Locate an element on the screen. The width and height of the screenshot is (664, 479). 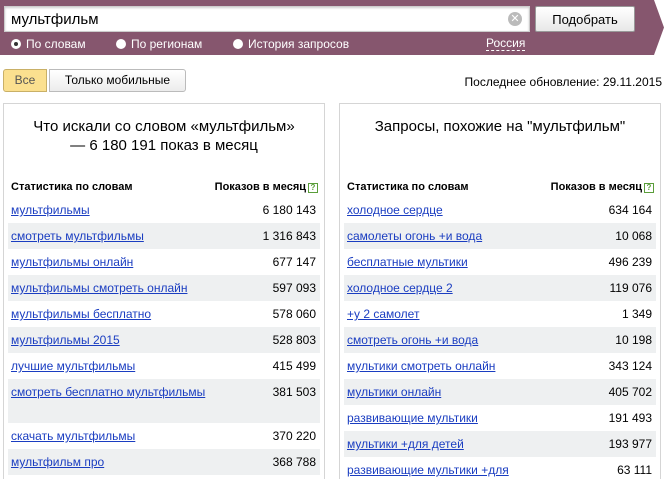
table-row: мультики смотреть онлайн 343 124 is located at coordinates (500, 366).